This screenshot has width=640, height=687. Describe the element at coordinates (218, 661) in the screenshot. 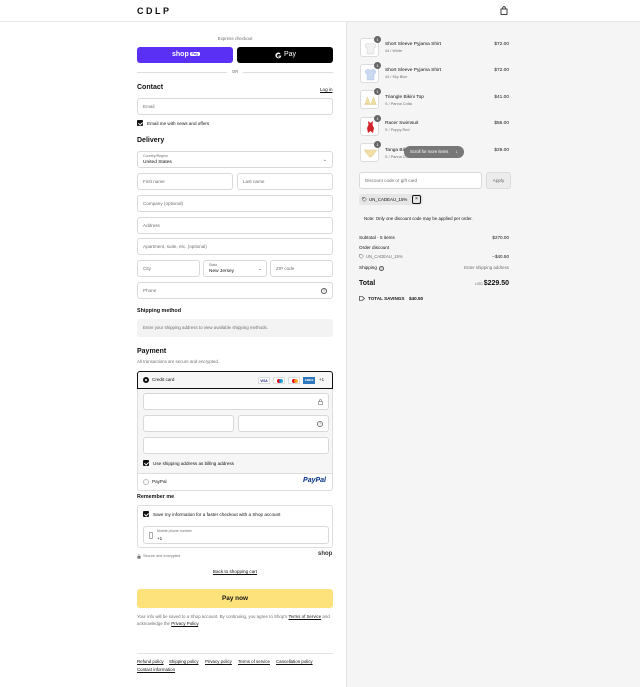

I see `footer-privacy-link: Privacy policy` at that location.